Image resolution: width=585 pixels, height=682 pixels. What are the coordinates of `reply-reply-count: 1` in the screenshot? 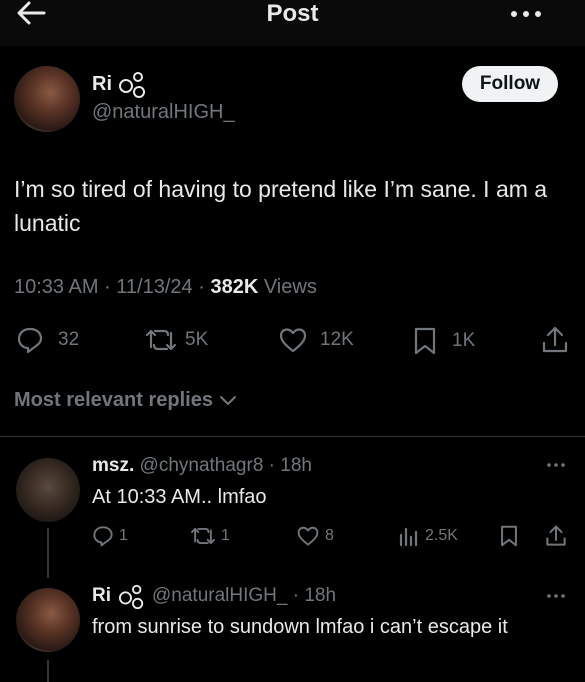 It's located at (123, 535).